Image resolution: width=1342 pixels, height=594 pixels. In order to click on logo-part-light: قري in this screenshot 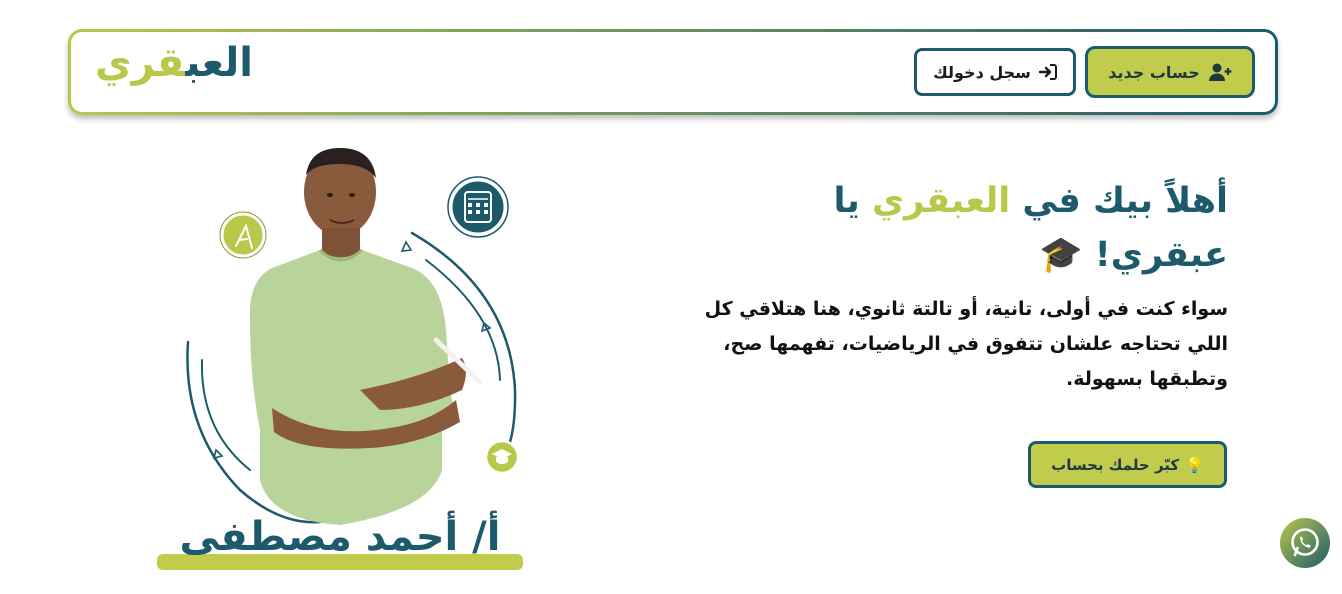, I will do `click(140, 63)`.